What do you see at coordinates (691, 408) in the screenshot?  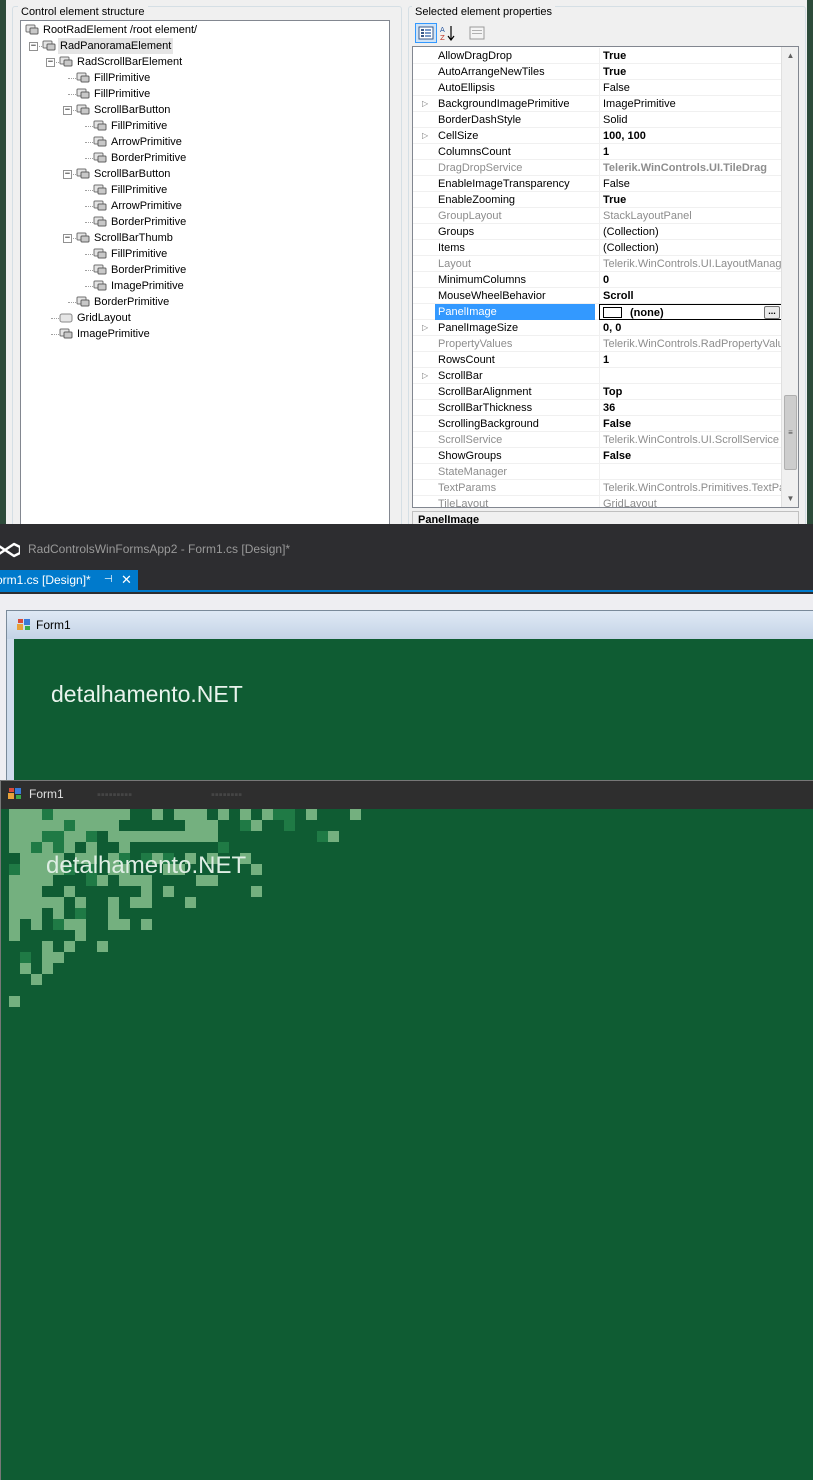 I see `property-value: 36` at bounding box center [691, 408].